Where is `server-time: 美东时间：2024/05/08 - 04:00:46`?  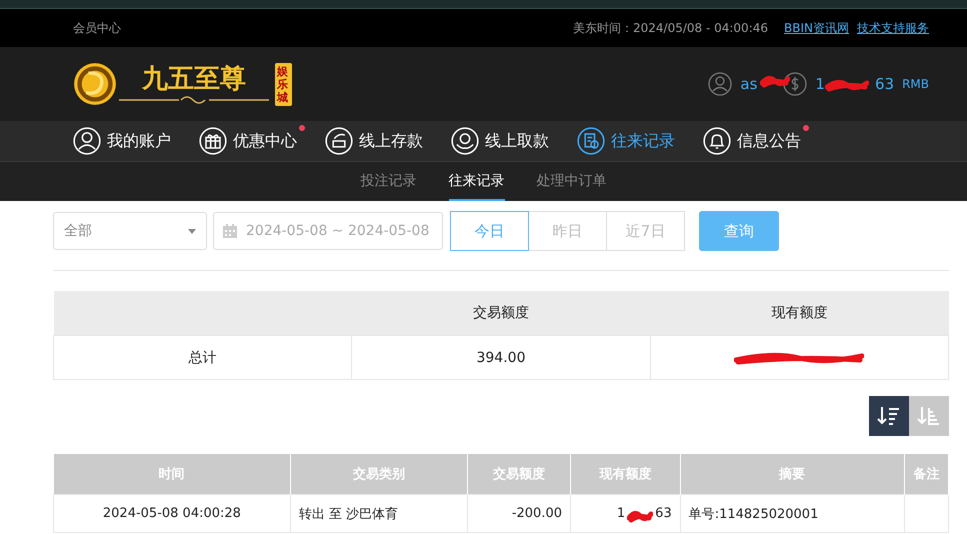 server-time: 美东时间：2024/05/08 - 04:00:46 is located at coordinates (670, 28).